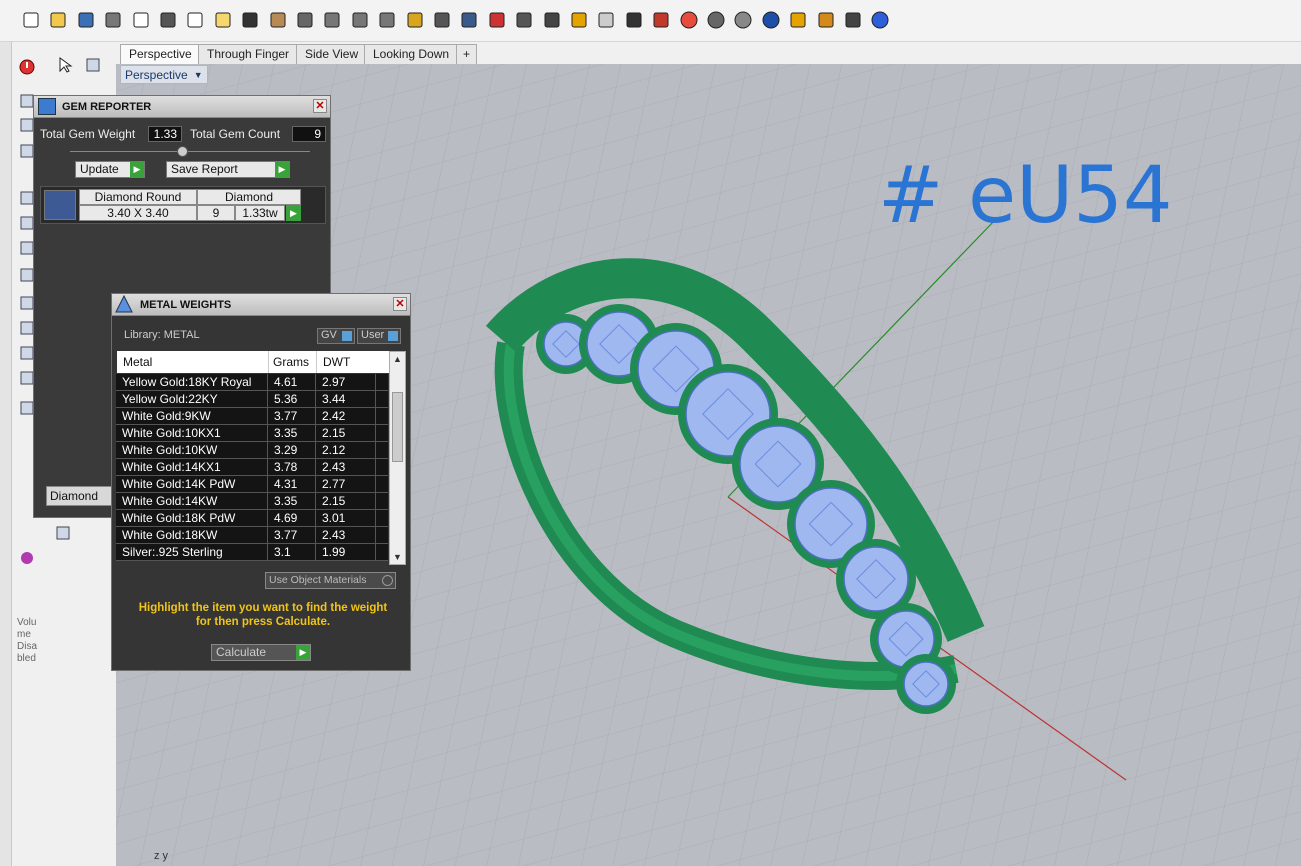  What do you see at coordinates (252, 433) in the screenshot?
I see `table-row: White Gold:10KX1 3.35 2.15` at bounding box center [252, 433].